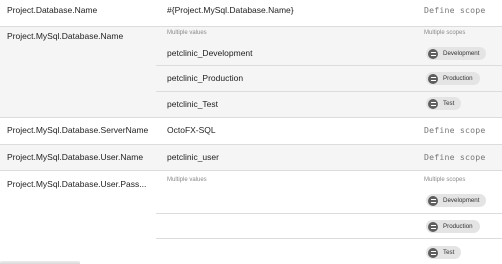 The height and width of the screenshot is (264, 502). What do you see at coordinates (205, 78) in the screenshot?
I see `variable-value: petclinic_Production` at bounding box center [205, 78].